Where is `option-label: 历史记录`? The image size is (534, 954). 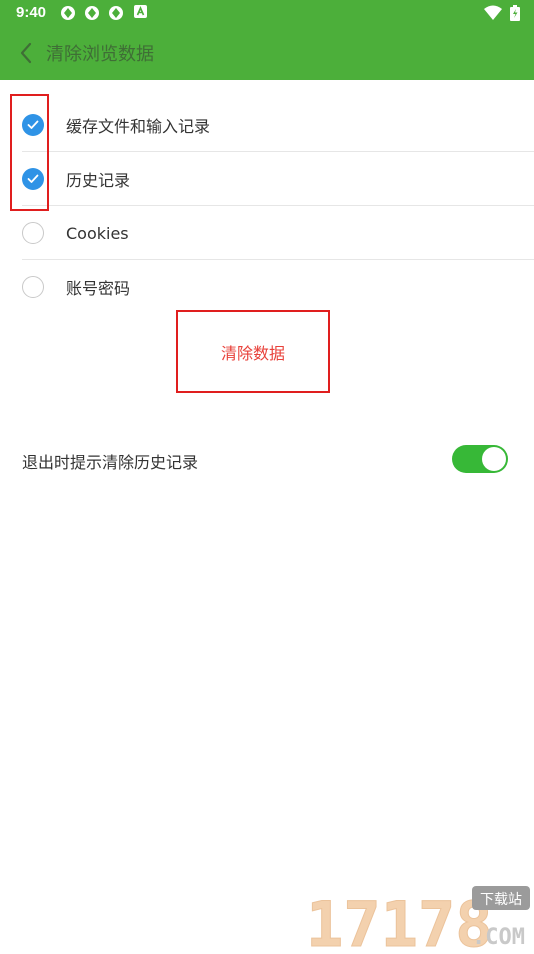
option-label: 历史记录 is located at coordinates (98, 180).